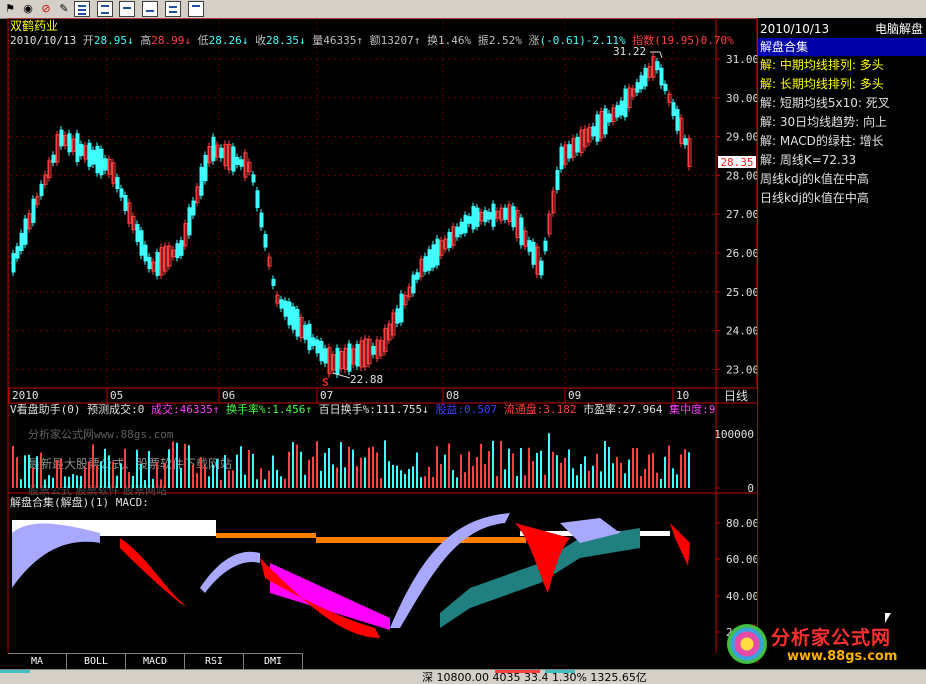 The image size is (926, 684). What do you see at coordinates (366, 379) in the screenshot?
I see `low-price-marker: 22.88` at bounding box center [366, 379].